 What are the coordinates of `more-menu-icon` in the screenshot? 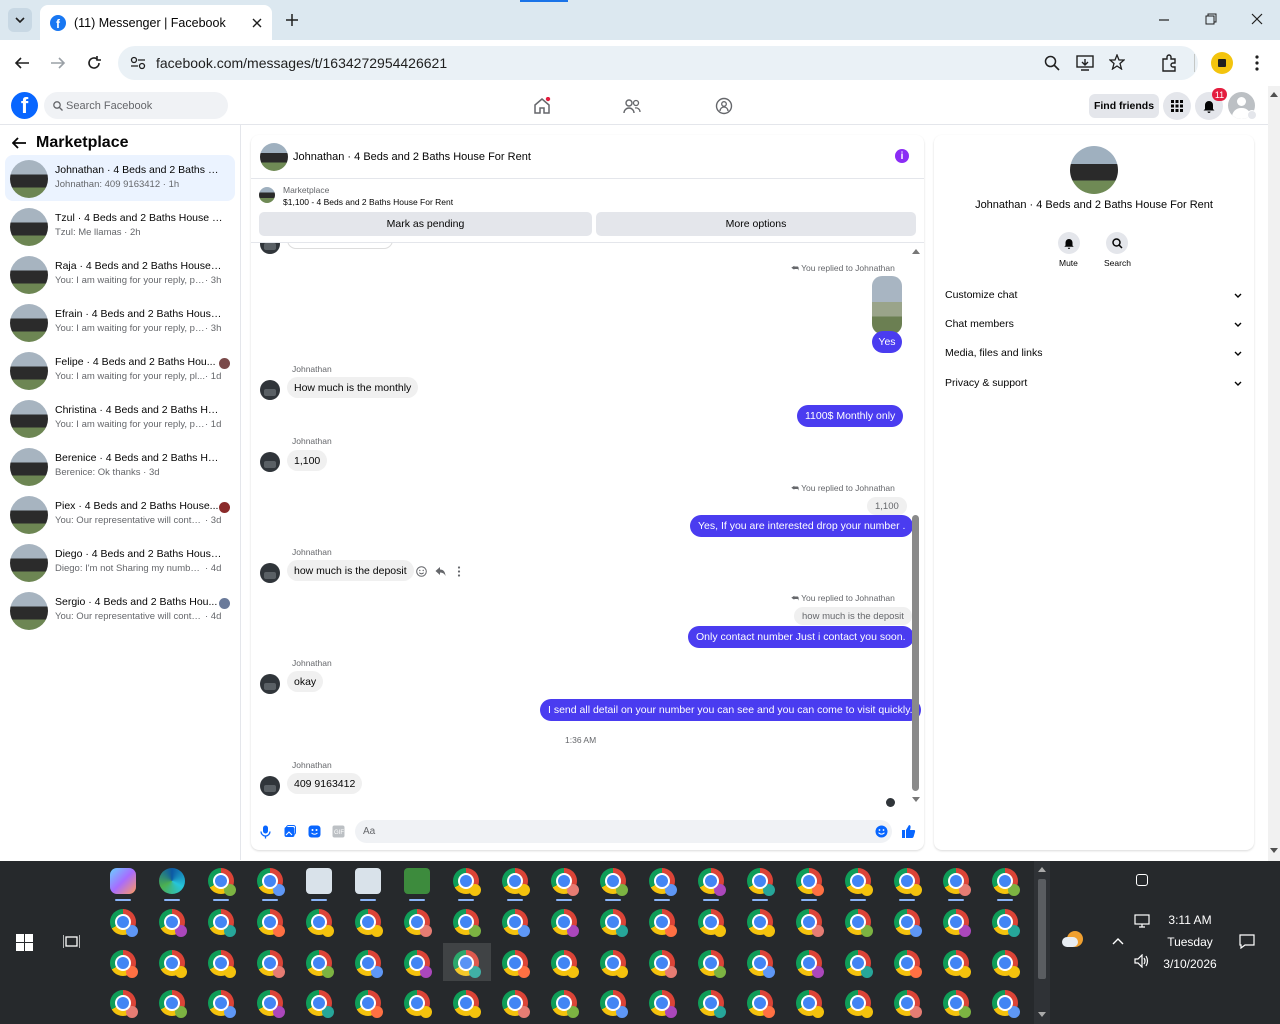 It's located at (1257, 63).